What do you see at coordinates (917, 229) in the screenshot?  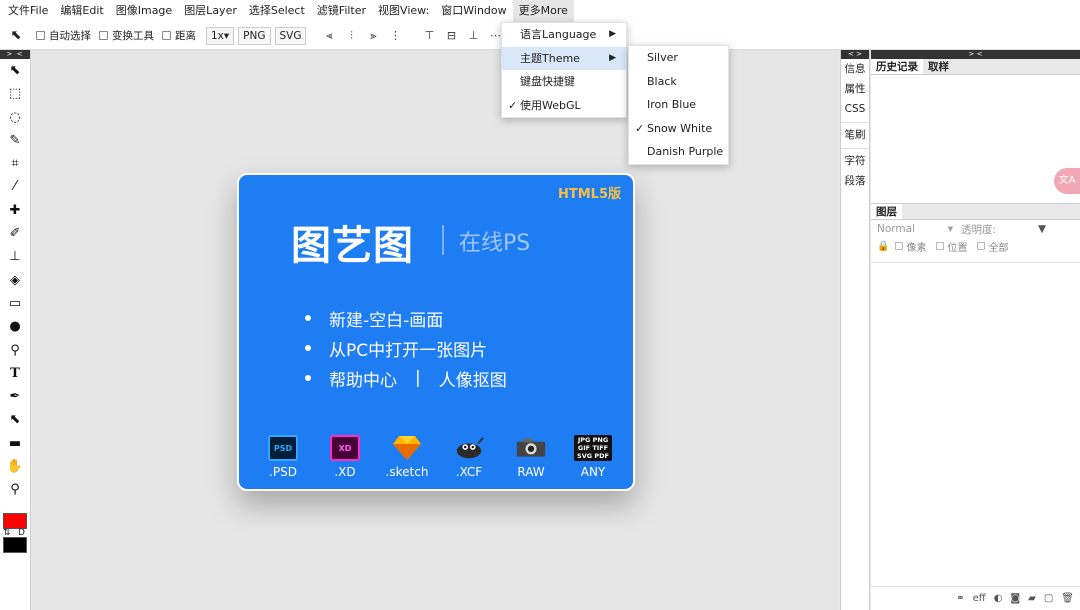 I see `blend-mode-select: Normal ▾` at bounding box center [917, 229].